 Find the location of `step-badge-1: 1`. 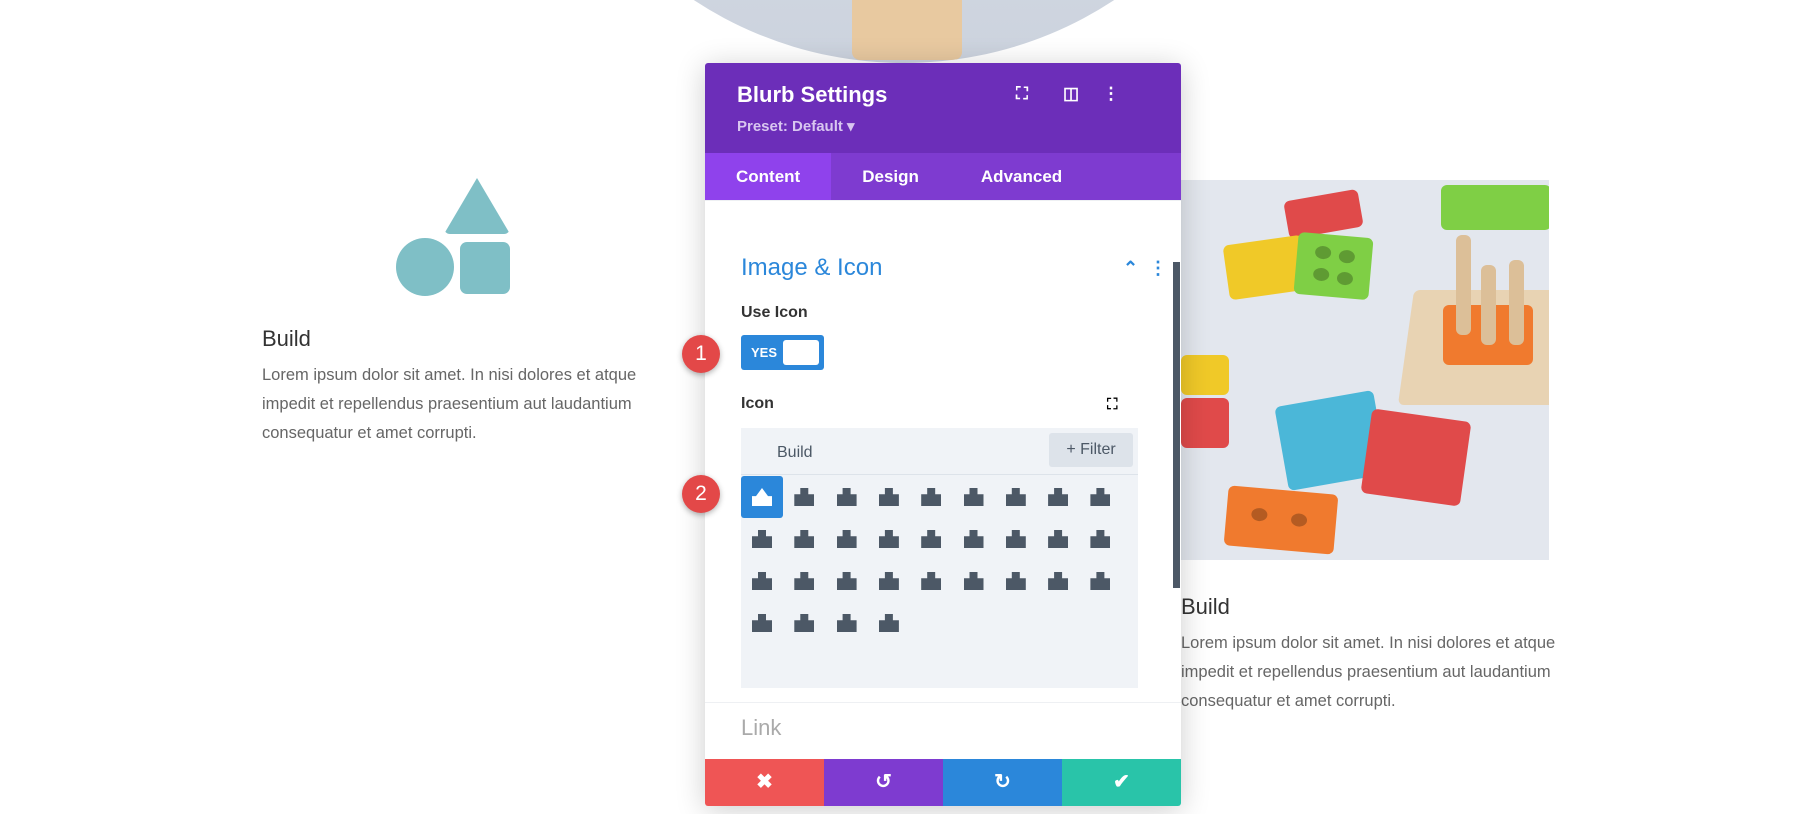

step-badge-1: 1 is located at coordinates (701, 354).